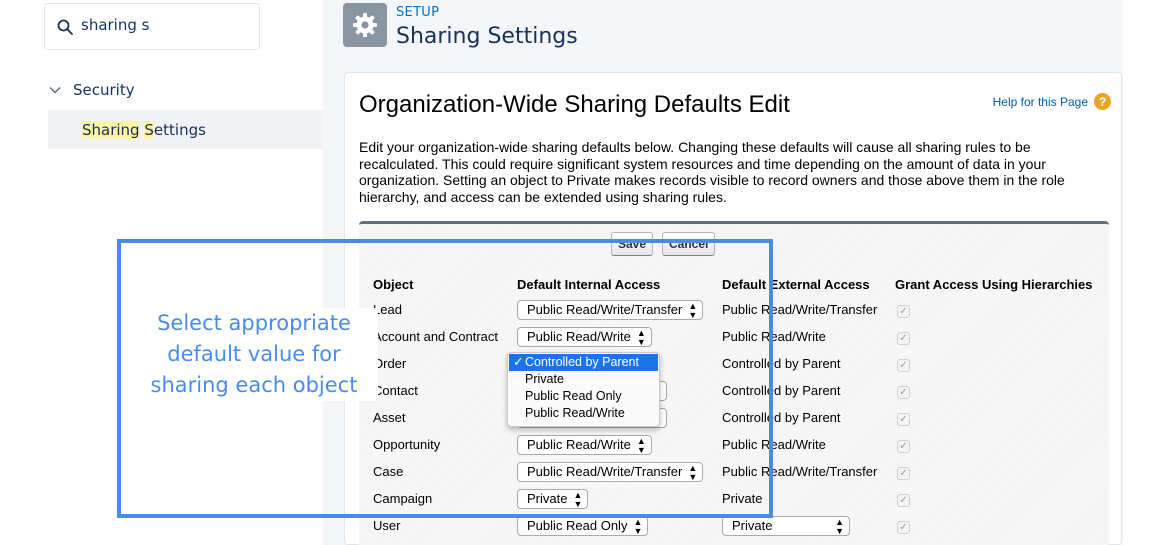 The width and height of the screenshot is (1173, 545). I want to click on internal-access-cell: Public Read Only ▲ ▼, so click(605, 525).